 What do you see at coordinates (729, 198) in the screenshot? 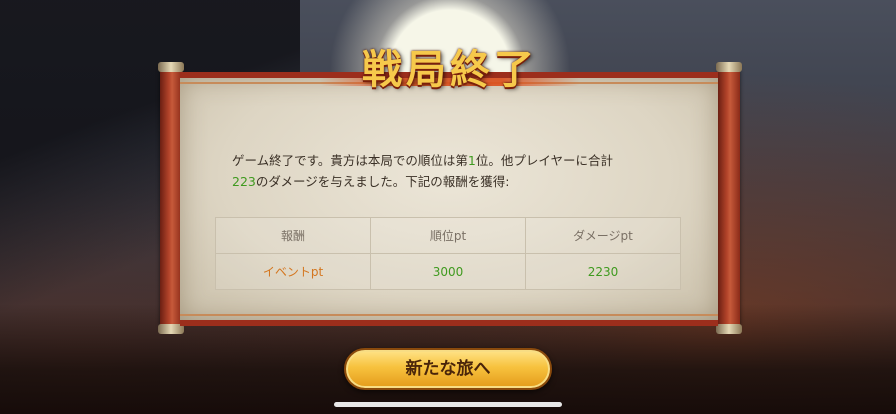
I see `scroll-right-rod` at bounding box center [729, 198].